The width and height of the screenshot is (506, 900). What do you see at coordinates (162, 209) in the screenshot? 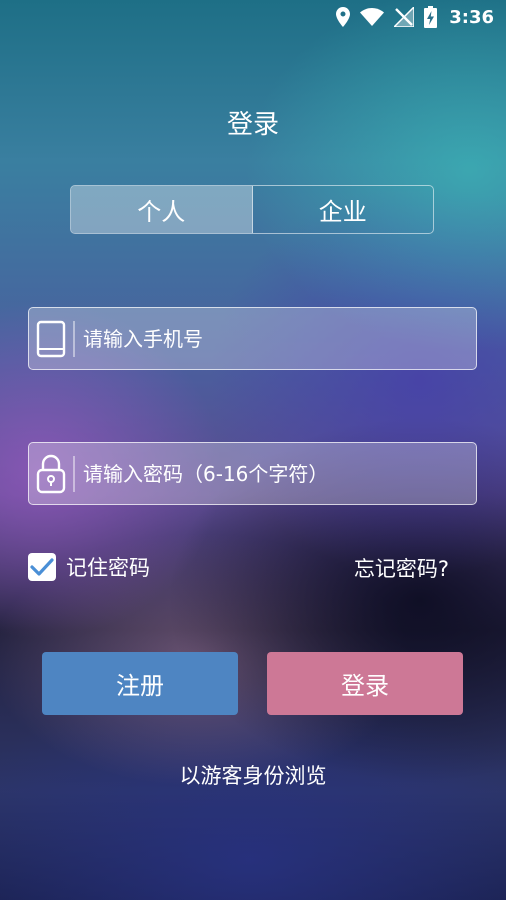
I see `tab-personal: 个人` at bounding box center [162, 209].